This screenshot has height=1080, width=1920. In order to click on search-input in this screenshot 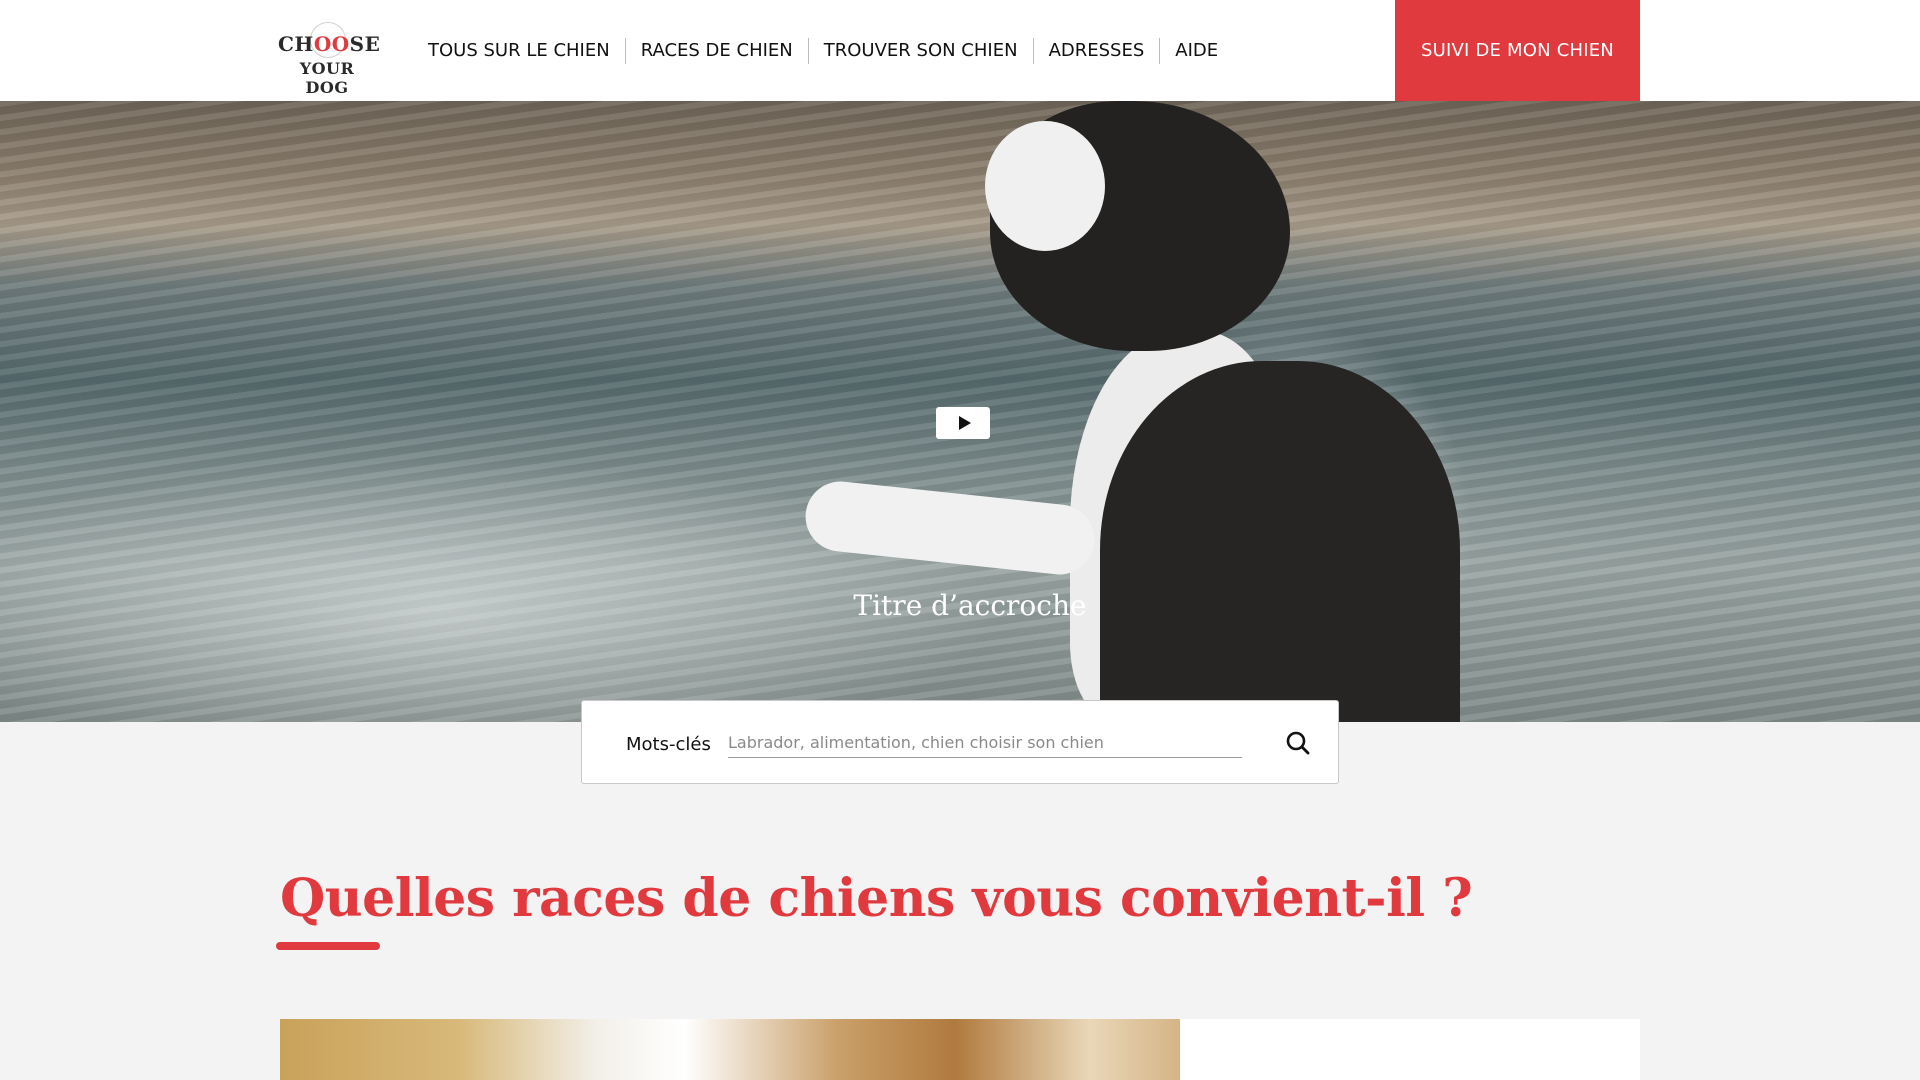, I will do `click(985, 743)`.